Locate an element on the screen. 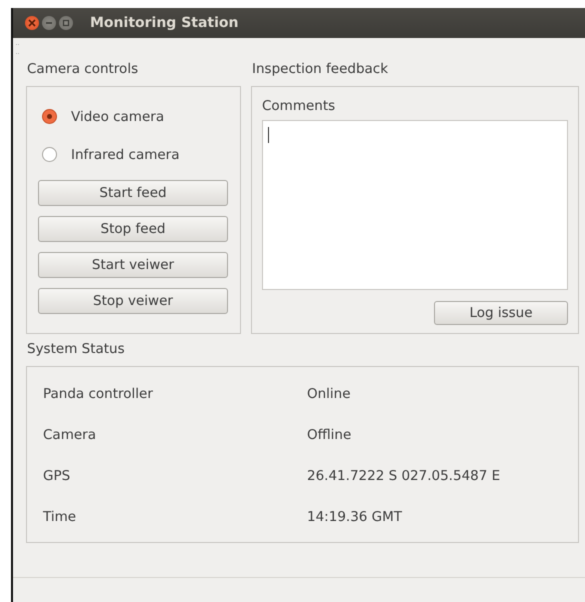 The image size is (585, 602). comments-field is located at coordinates (415, 205).